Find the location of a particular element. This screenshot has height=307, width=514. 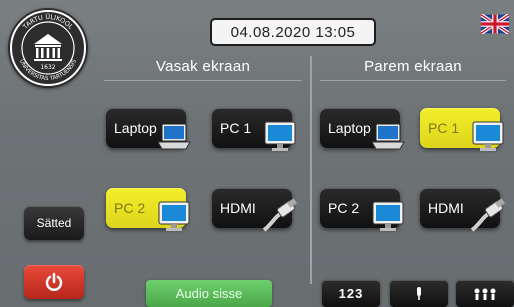

right-laptop-button: Laptop is located at coordinates (362, 129).